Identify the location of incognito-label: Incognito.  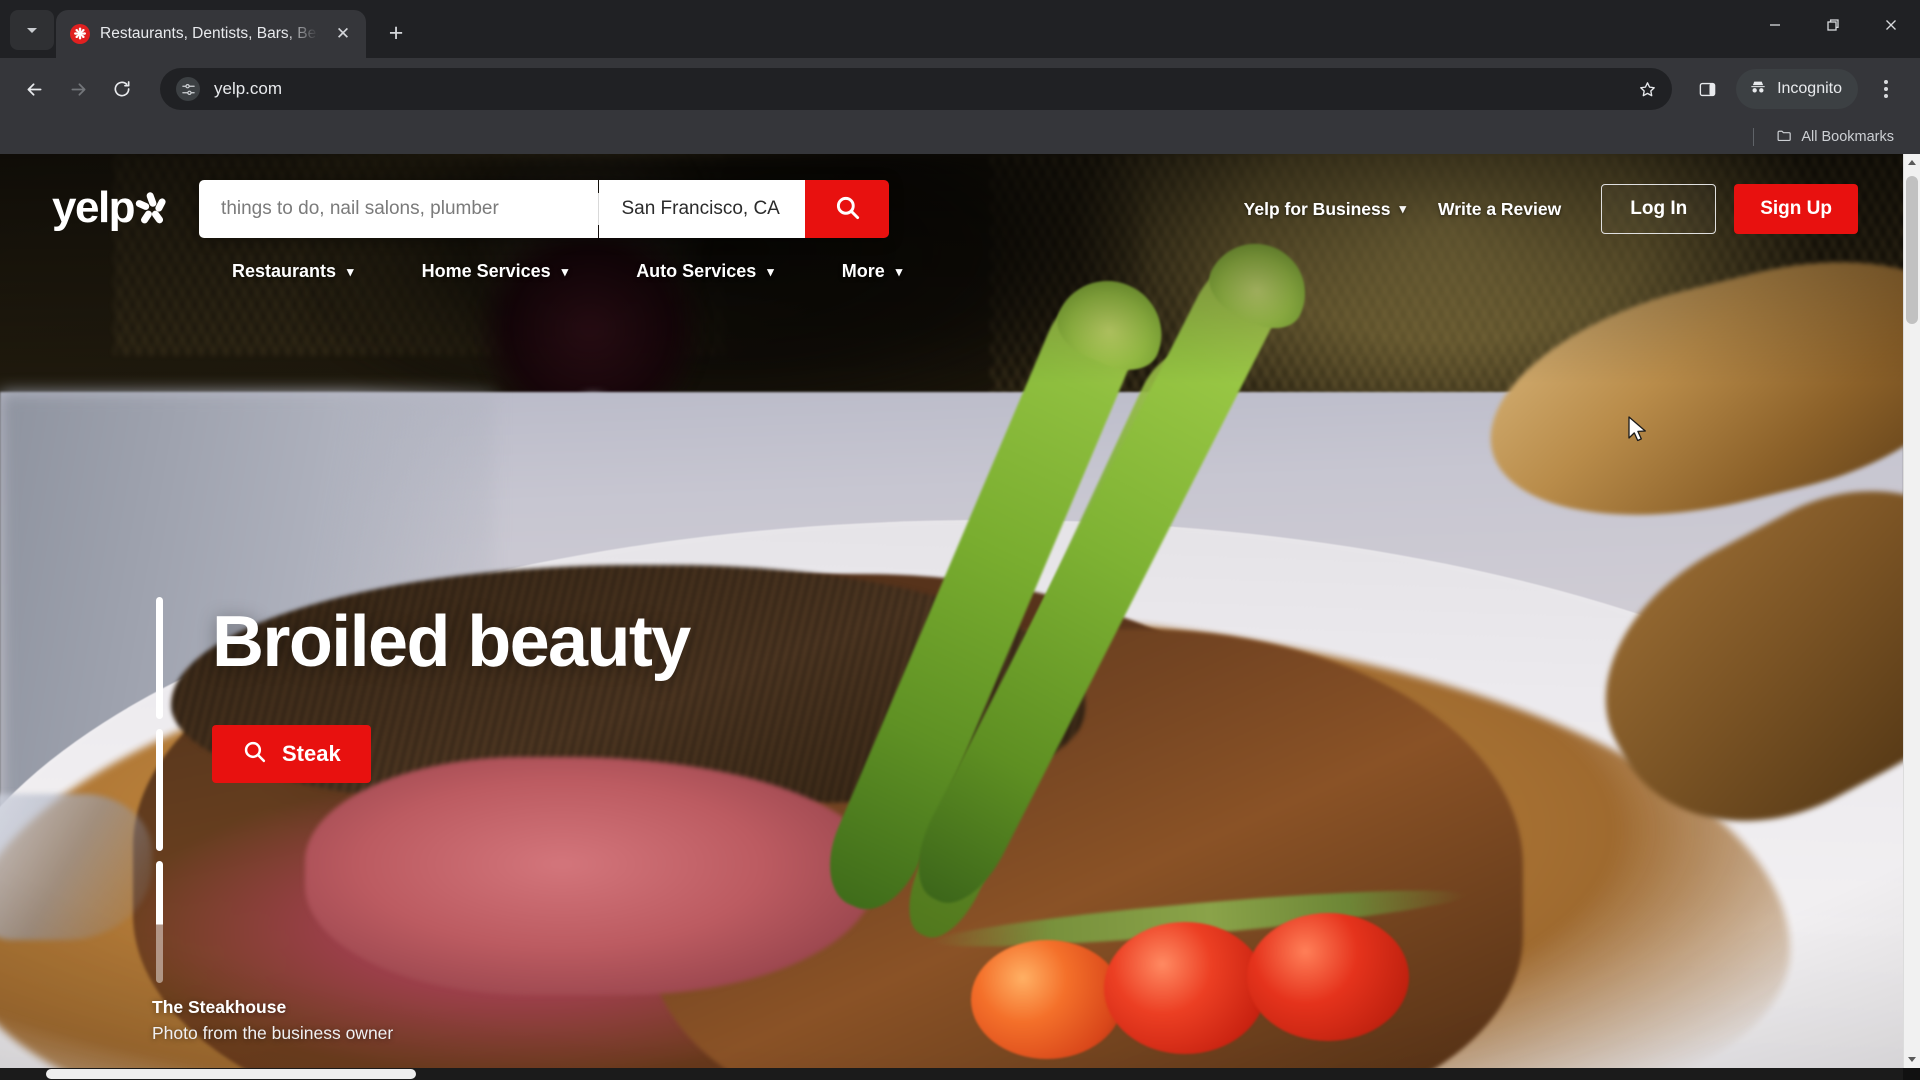
(1809, 88).